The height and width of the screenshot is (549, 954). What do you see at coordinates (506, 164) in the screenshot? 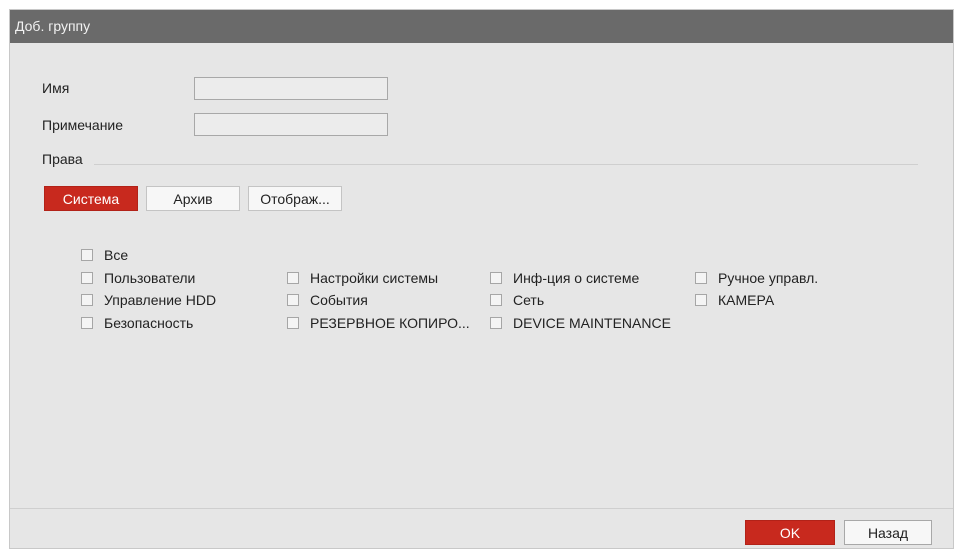
I see `rights-divider` at bounding box center [506, 164].